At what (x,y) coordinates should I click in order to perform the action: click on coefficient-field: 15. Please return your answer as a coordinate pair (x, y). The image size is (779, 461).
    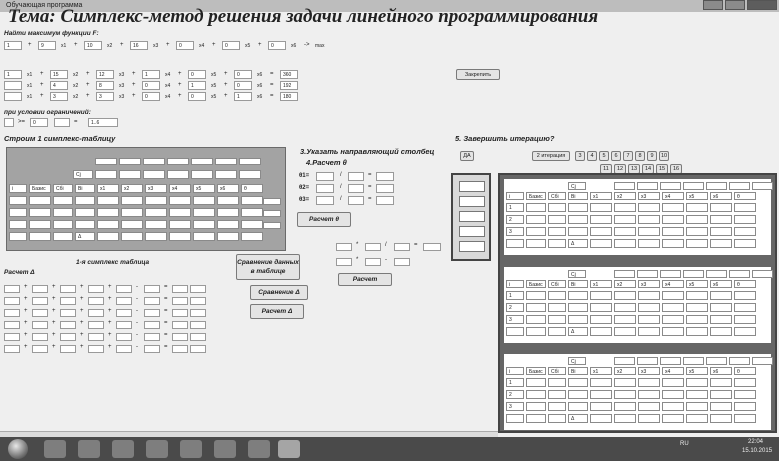
    Looking at the image, I should click on (59, 74).